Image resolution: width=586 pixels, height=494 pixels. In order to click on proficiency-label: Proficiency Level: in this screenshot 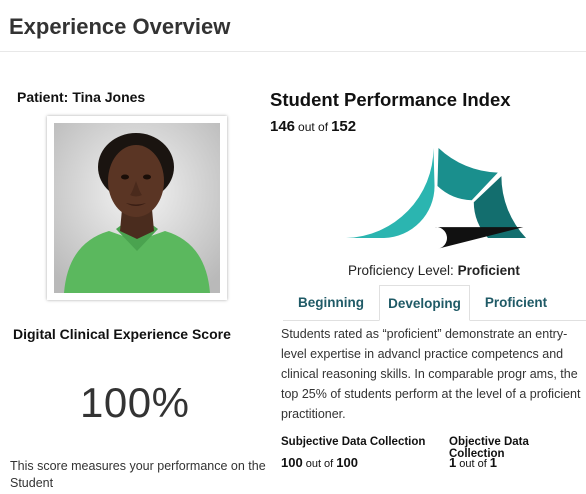, I will do `click(401, 270)`.